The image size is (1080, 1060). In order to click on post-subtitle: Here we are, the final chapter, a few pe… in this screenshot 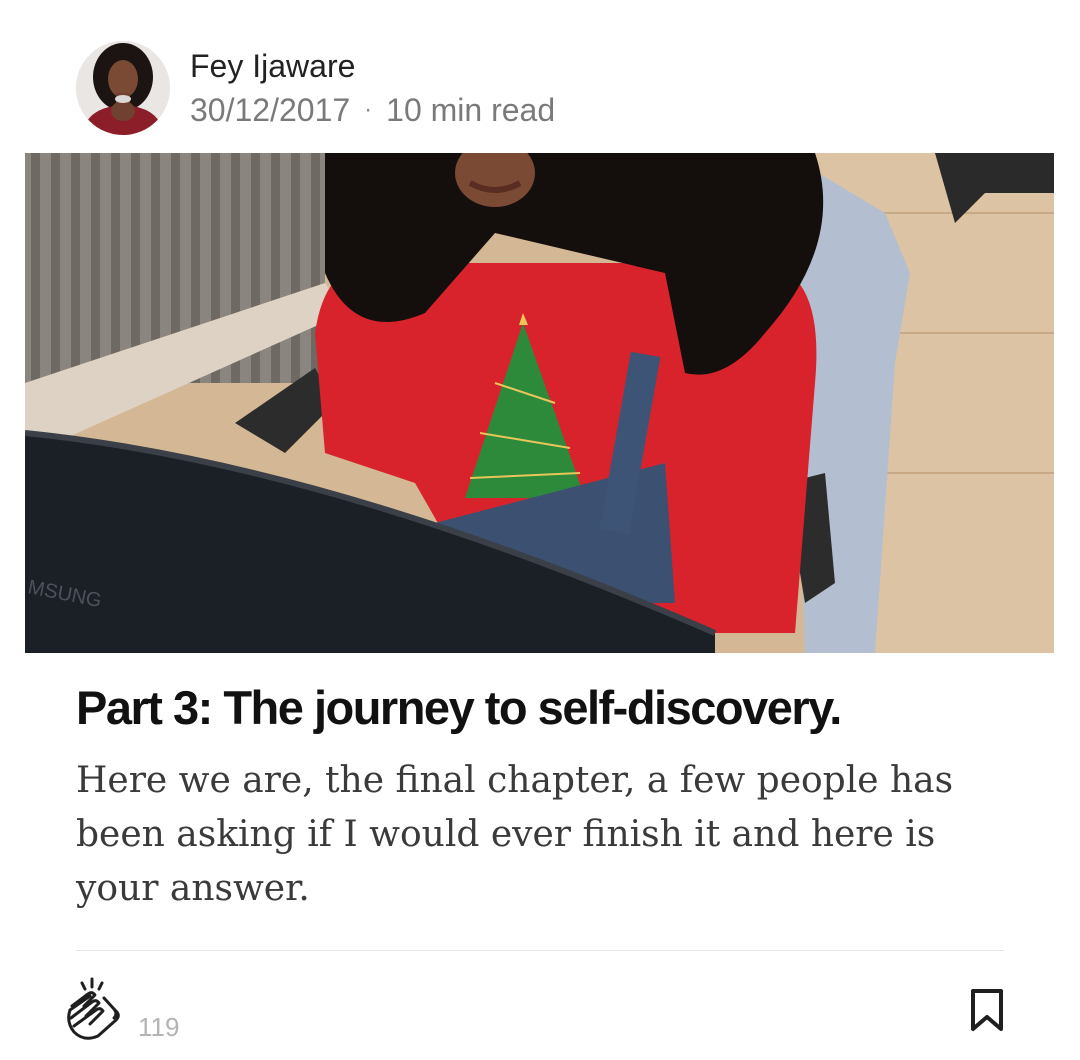, I will do `click(536, 835)`.